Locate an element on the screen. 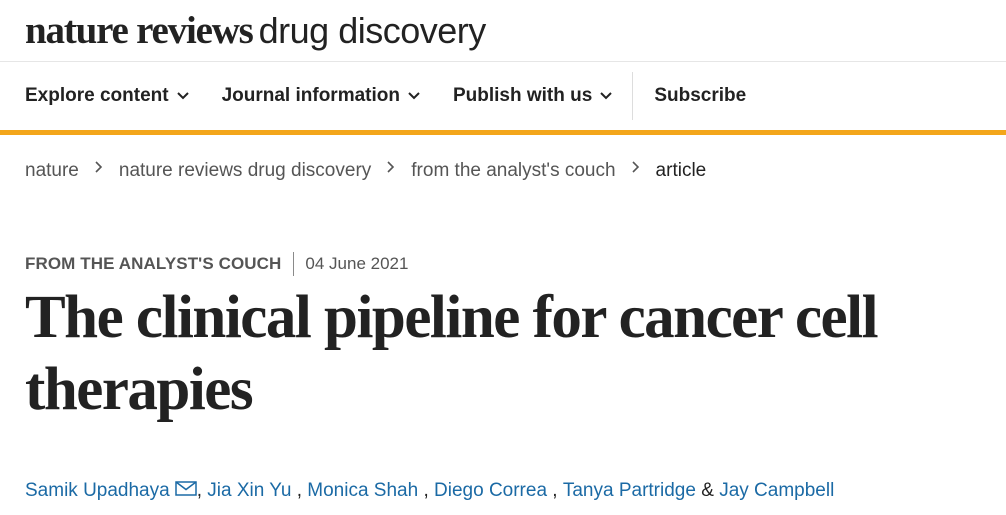  author-link: Samik Upadhaya is located at coordinates (97, 491).